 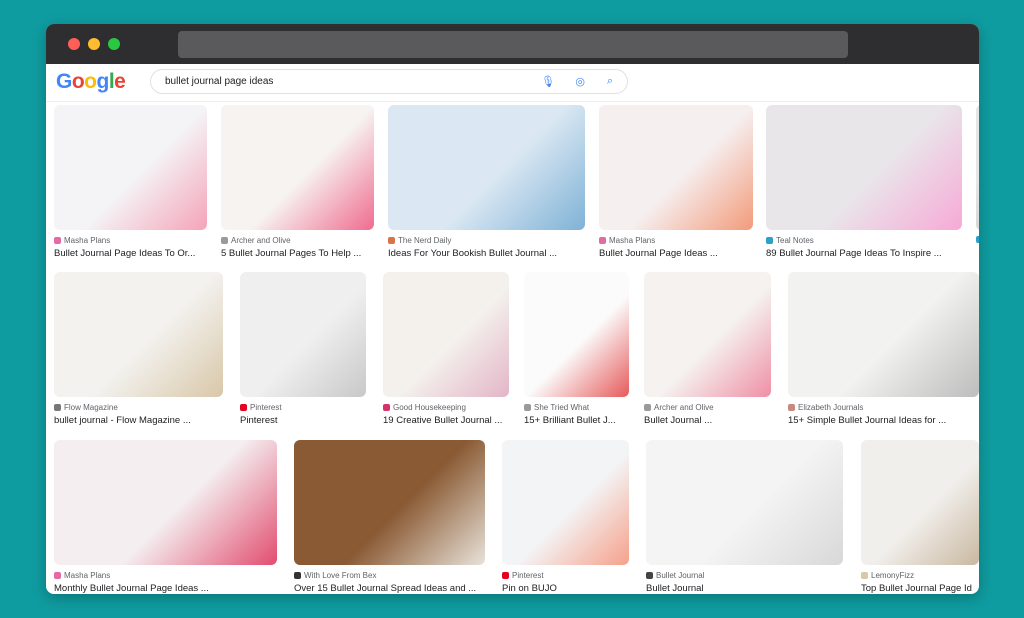 What do you see at coordinates (864, 240) in the screenshot?
I see `result-source: Teal Notes` at bounding box center [864, 240].